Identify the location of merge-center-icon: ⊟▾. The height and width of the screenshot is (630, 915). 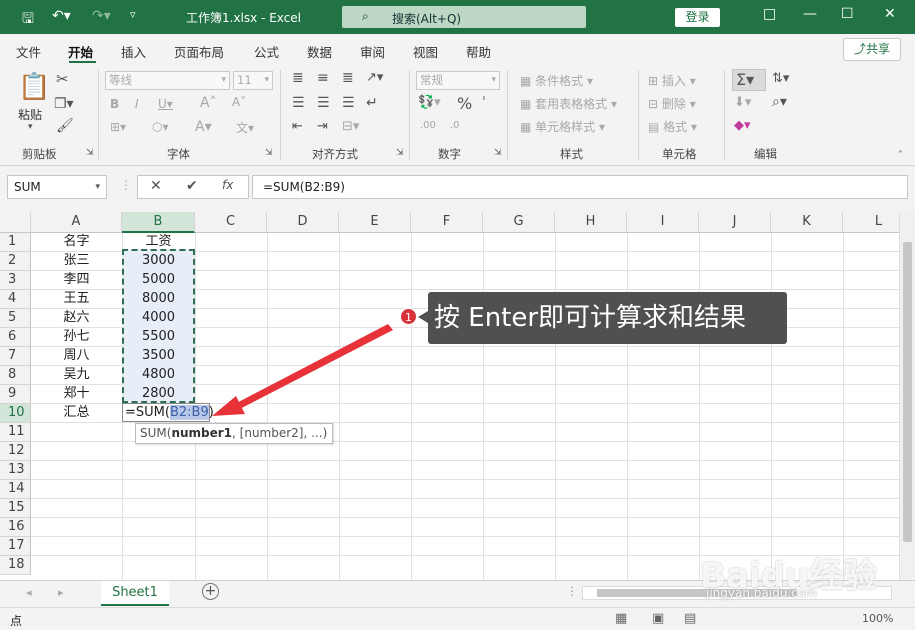
(350, 126).